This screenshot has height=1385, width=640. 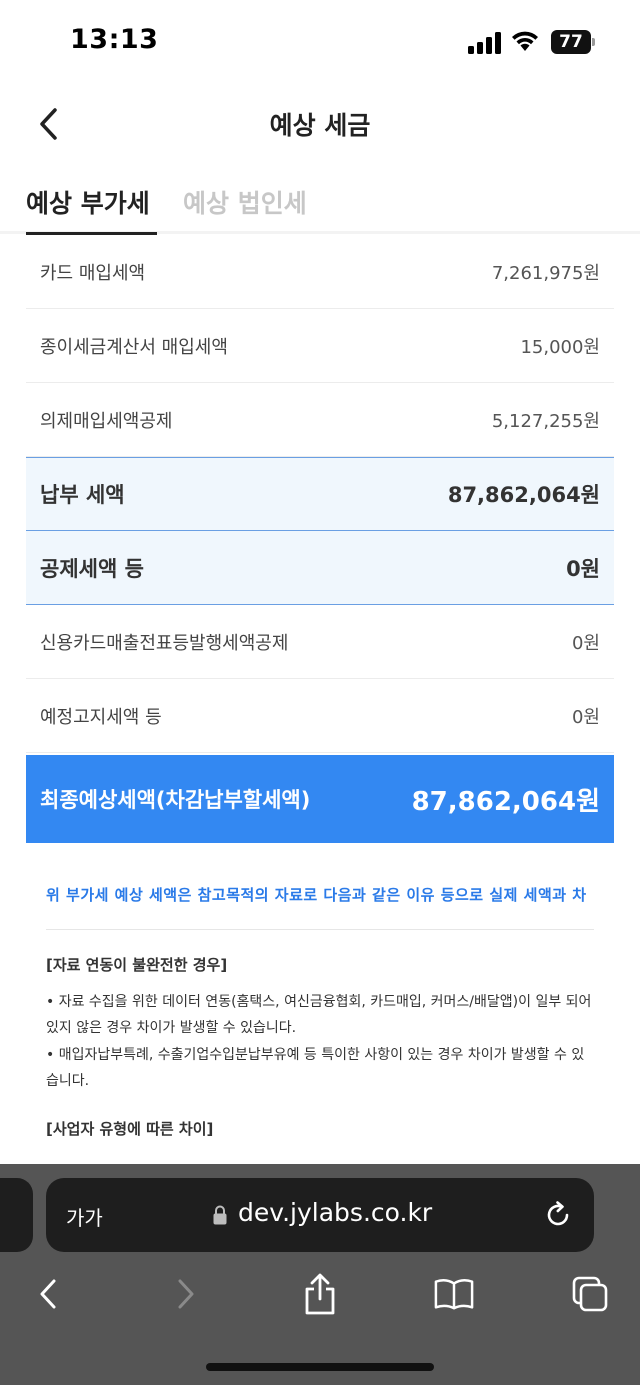 I want to click on row-deemed-input-tax-credit: 의제매입세액공제 5,127,255원, so click(x=320, y=420).